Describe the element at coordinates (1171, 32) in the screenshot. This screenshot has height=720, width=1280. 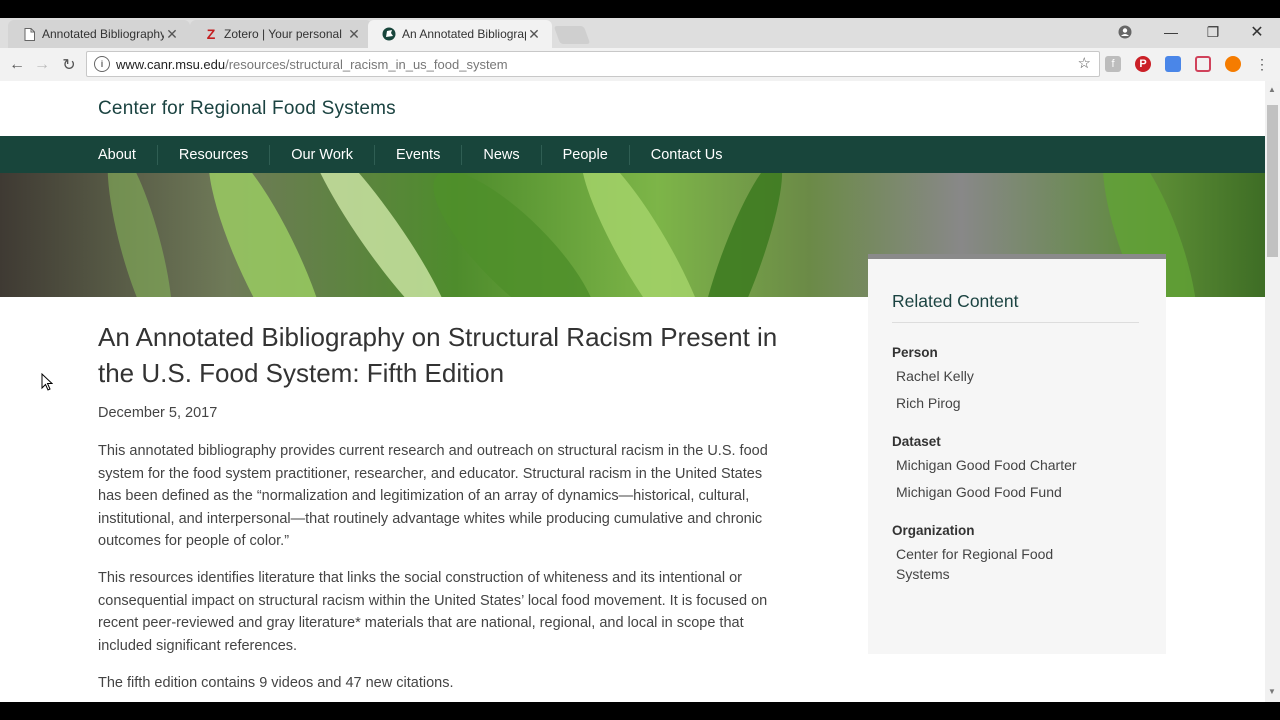
I see `minimize-icon: —` at that location.